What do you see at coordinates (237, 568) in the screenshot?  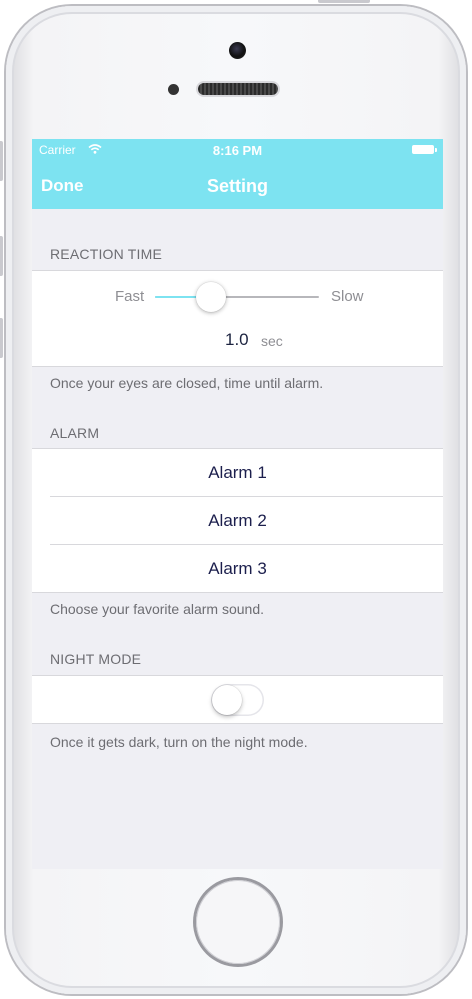 I see `alarm-option-3: Alarm 3` at bounding box center [237, 568].